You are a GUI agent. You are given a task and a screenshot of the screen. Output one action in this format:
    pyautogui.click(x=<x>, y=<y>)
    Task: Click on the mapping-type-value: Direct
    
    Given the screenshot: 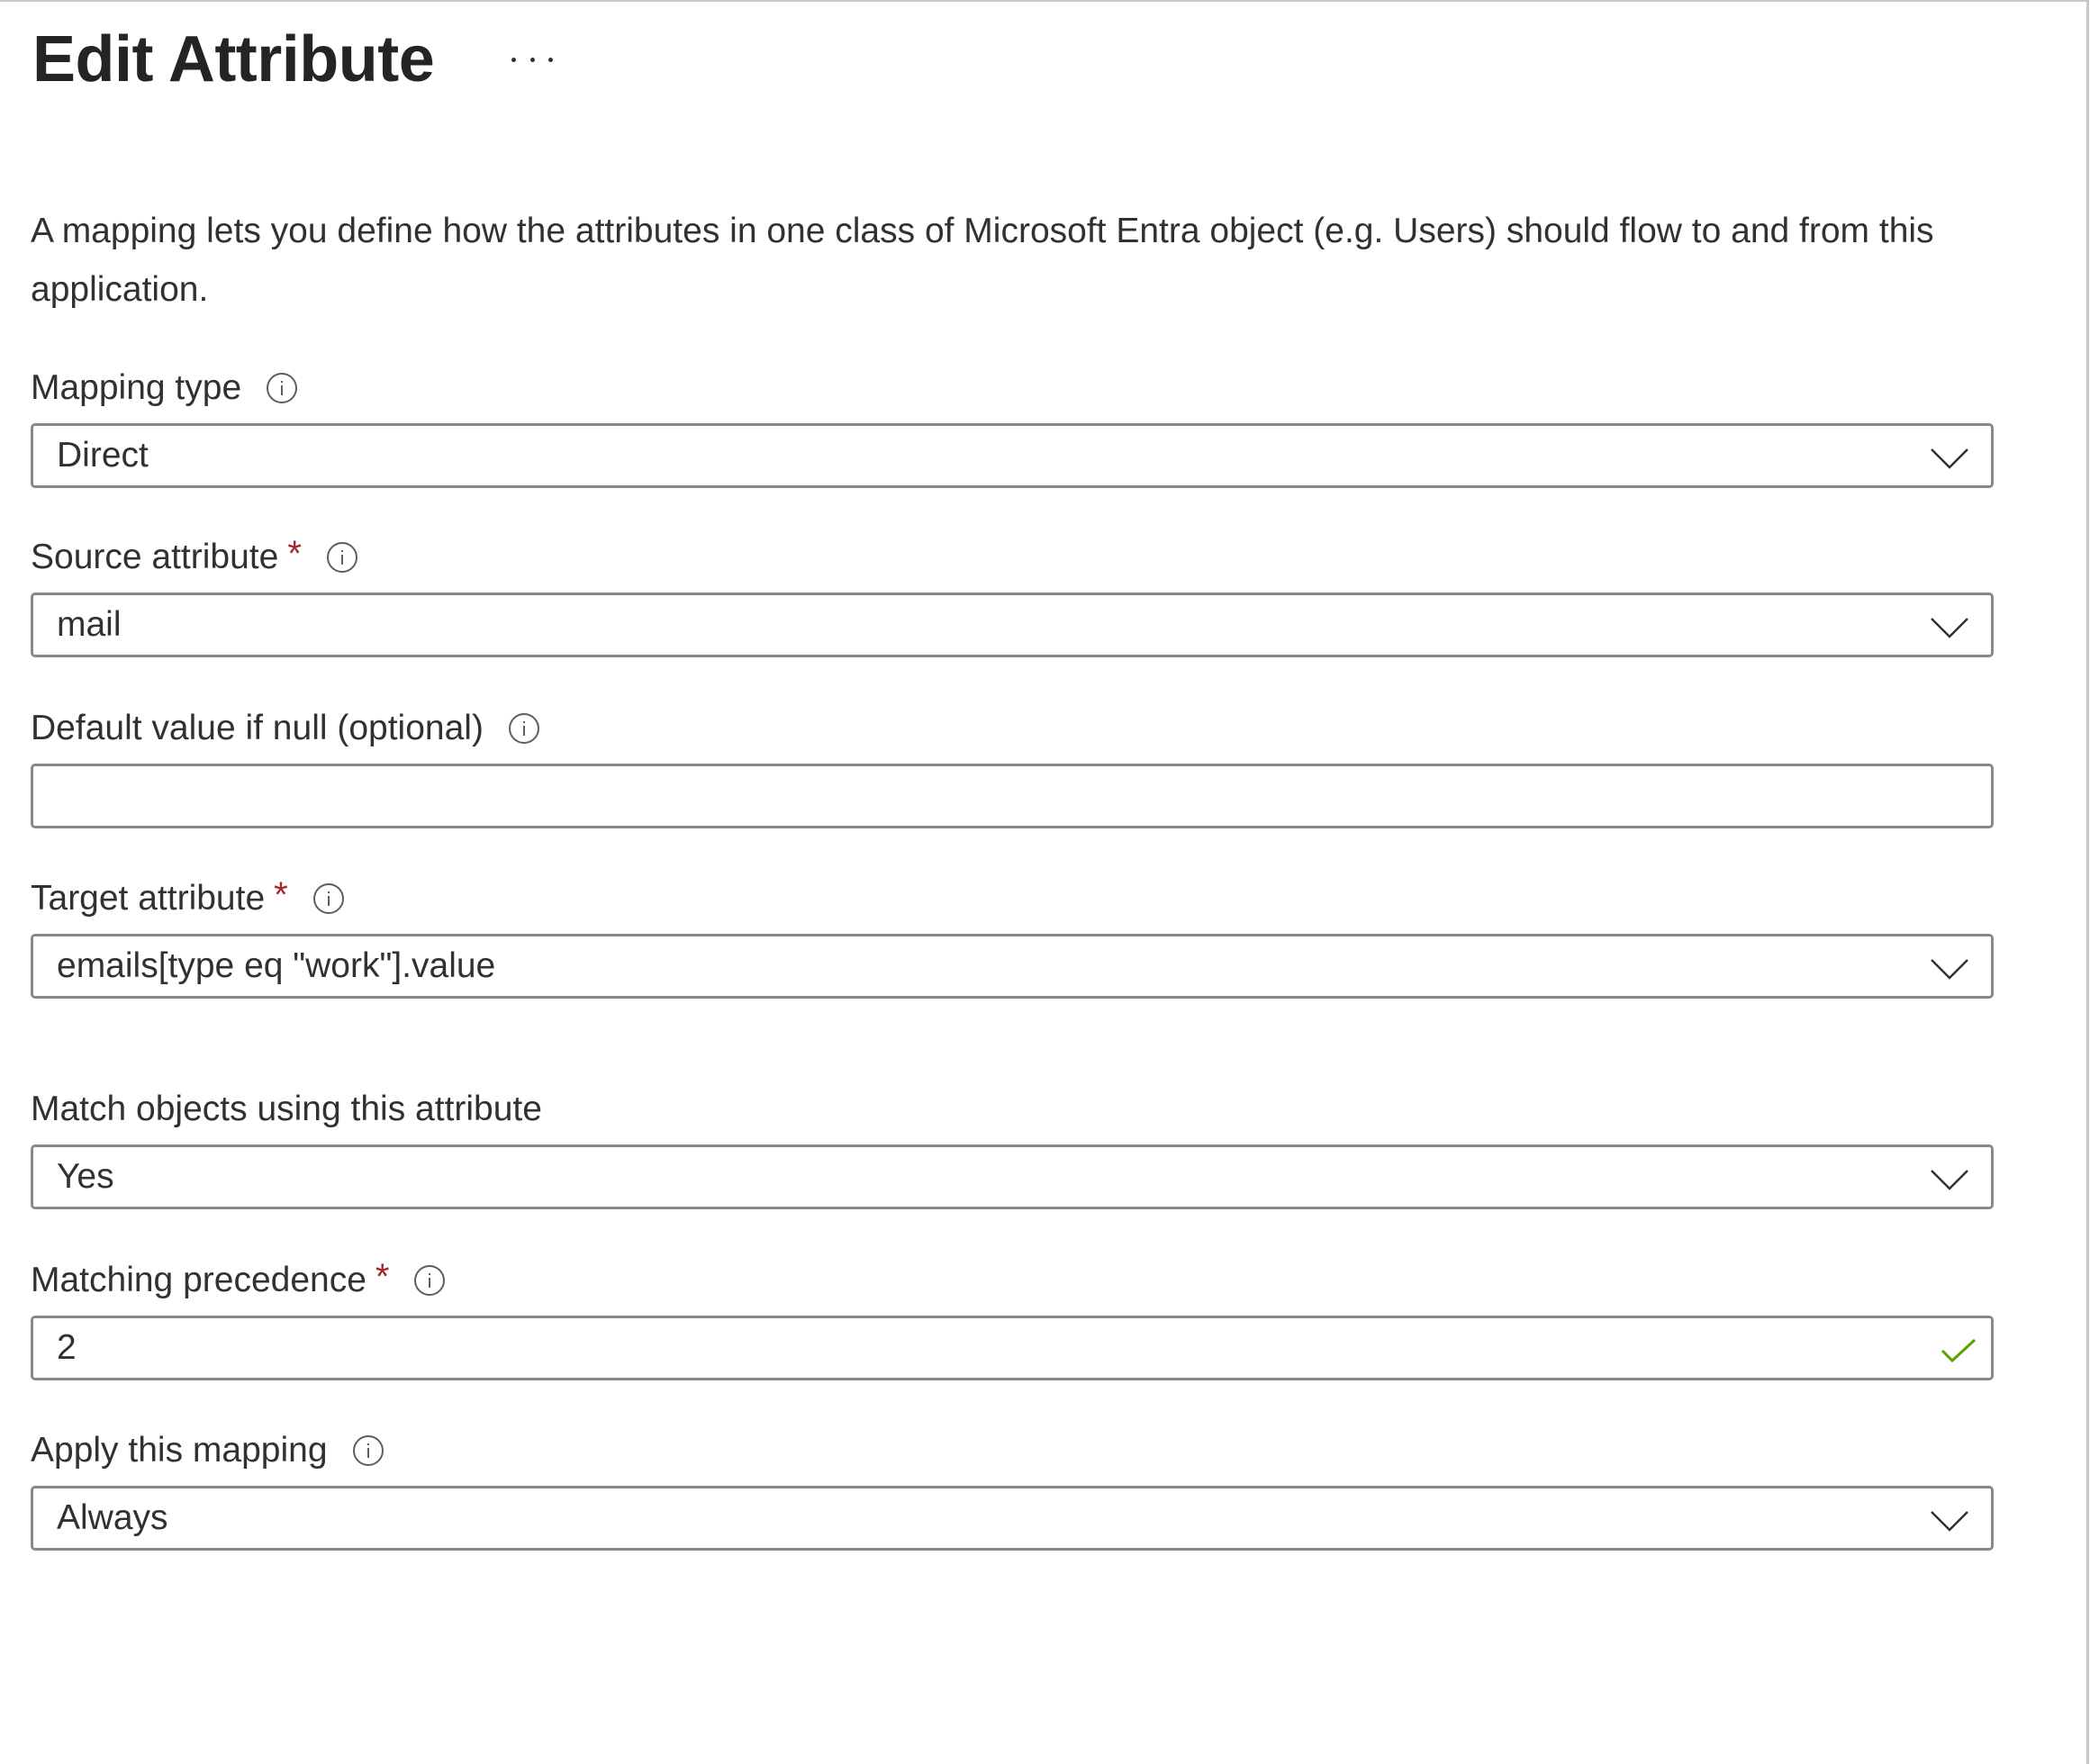 What is the action you would take?
    pyautogui.click(x=103, y=455)
    